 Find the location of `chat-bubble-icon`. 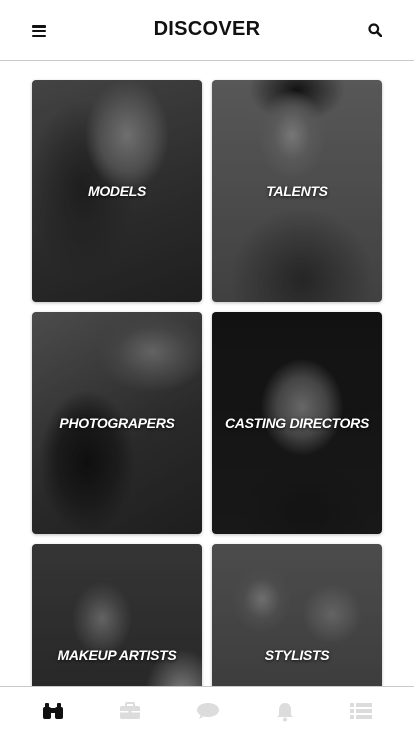

chat-bubble-icon is located at coordinates (208, 711).